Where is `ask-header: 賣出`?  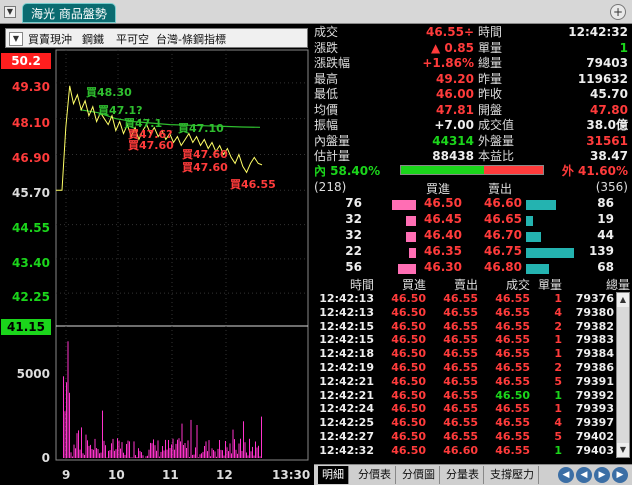
ask-header: 賣出 is located at coordinates (500, 189).